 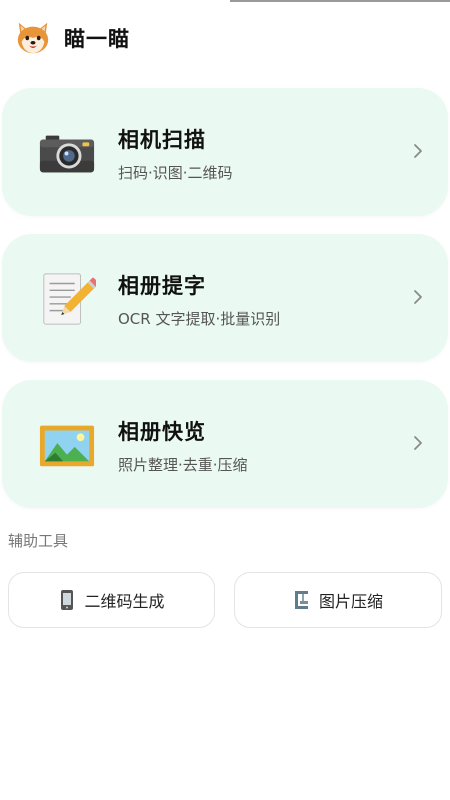 What do you see at coordinates (183, 465) in the screenshot?
I see `card-subtitle: 照片整理·去重·压缩` at bounding box center [183, 465].